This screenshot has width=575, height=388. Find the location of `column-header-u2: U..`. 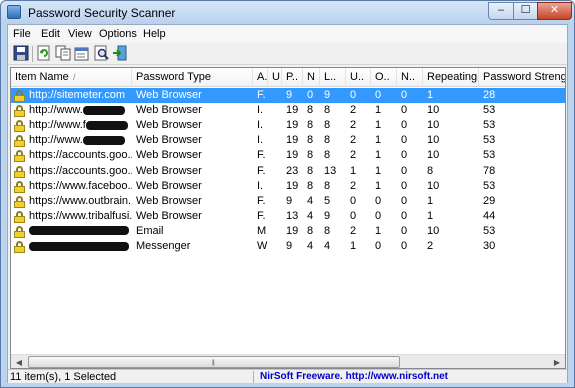

column-header-u2: U.. is located at coordinates (358, 77).